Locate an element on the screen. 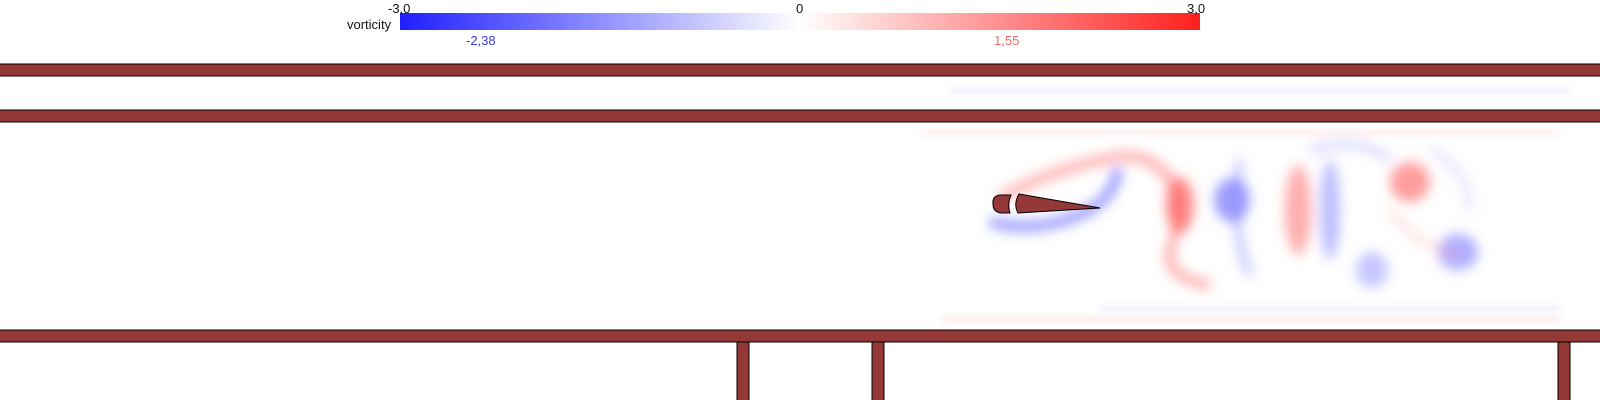 The height and width of the screenshot is (400, 1600). vorticity-min-readout: -2,38 is located at coordinates (481, 40).